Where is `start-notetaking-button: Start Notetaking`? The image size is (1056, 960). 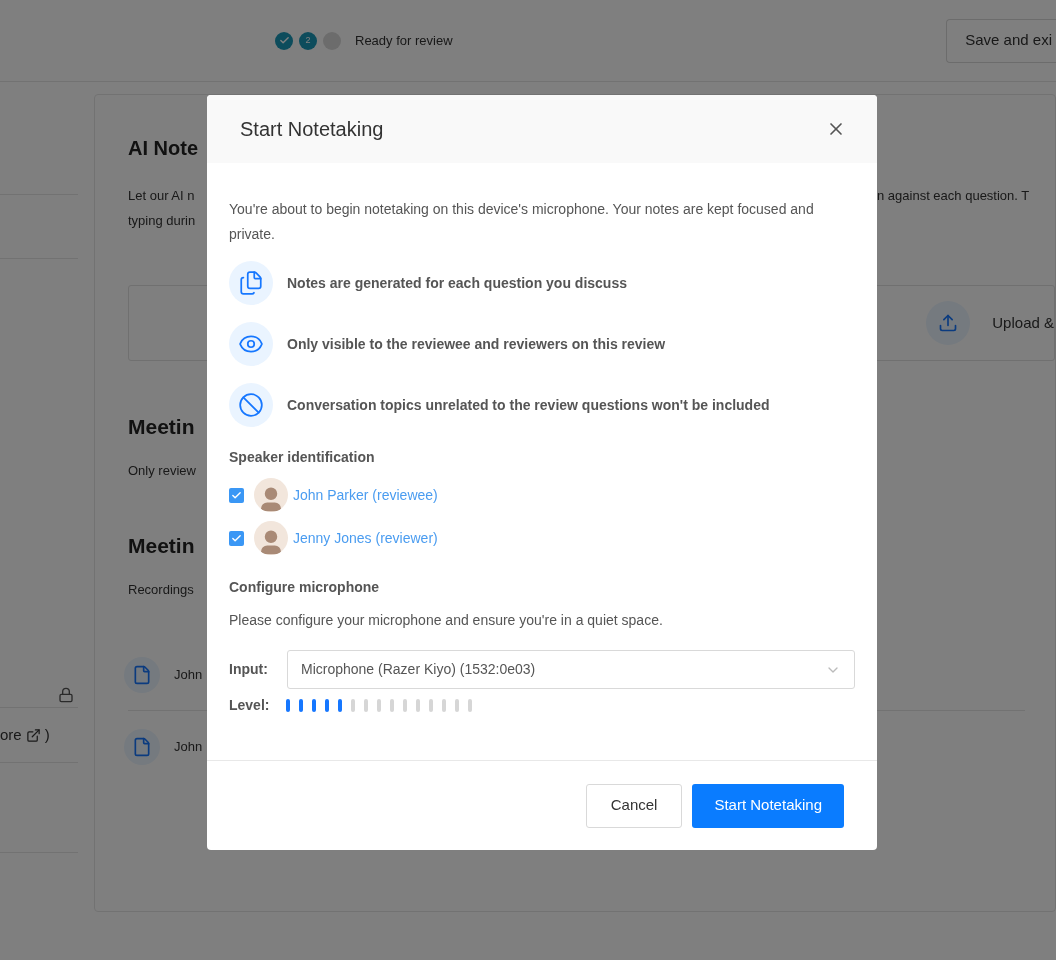 start-notetaking-button: Start Notetaking is located at coordinates (768, 805).